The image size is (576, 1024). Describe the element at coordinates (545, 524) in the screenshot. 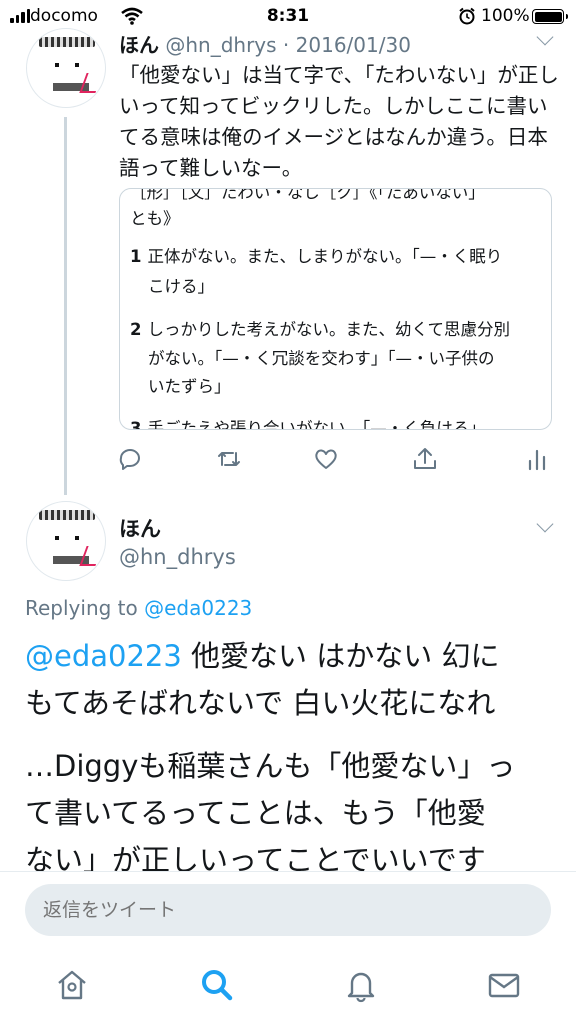

I see `chevron-down-icon` at that location.